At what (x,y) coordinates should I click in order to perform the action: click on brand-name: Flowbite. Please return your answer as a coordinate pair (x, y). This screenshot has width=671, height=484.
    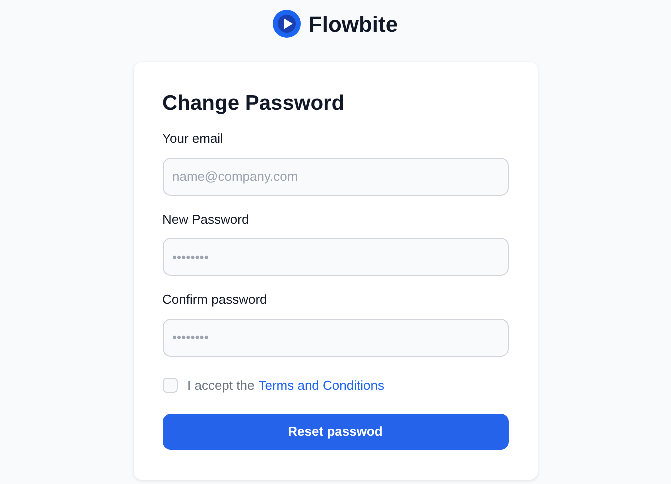
    Looking at the image, I should click on (353, 24).